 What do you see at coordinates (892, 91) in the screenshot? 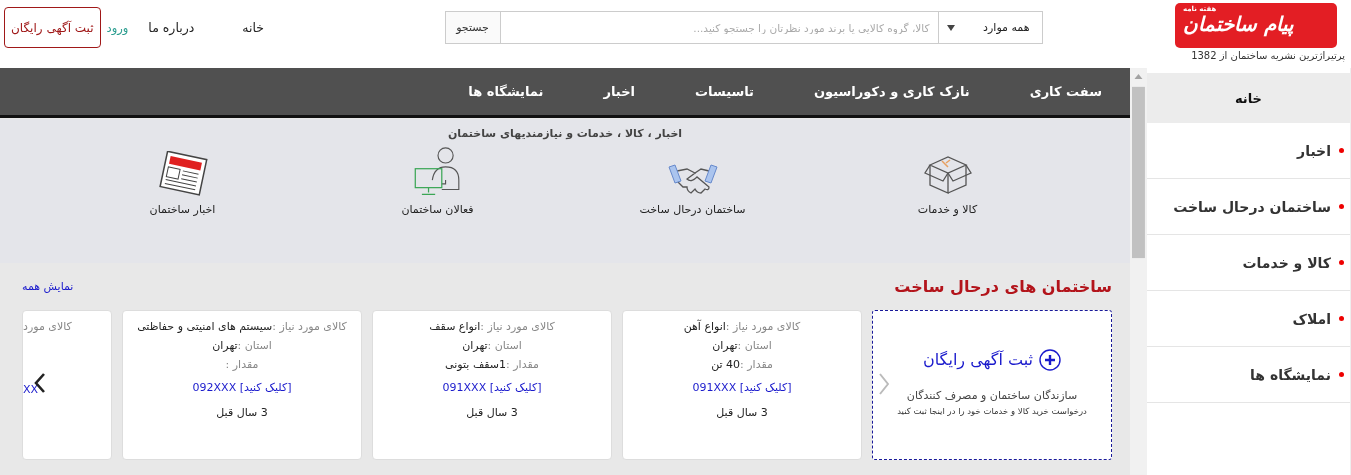
I see `nav-item: نازک کاری و دکوراسیون` at bounding box center [892, 91].